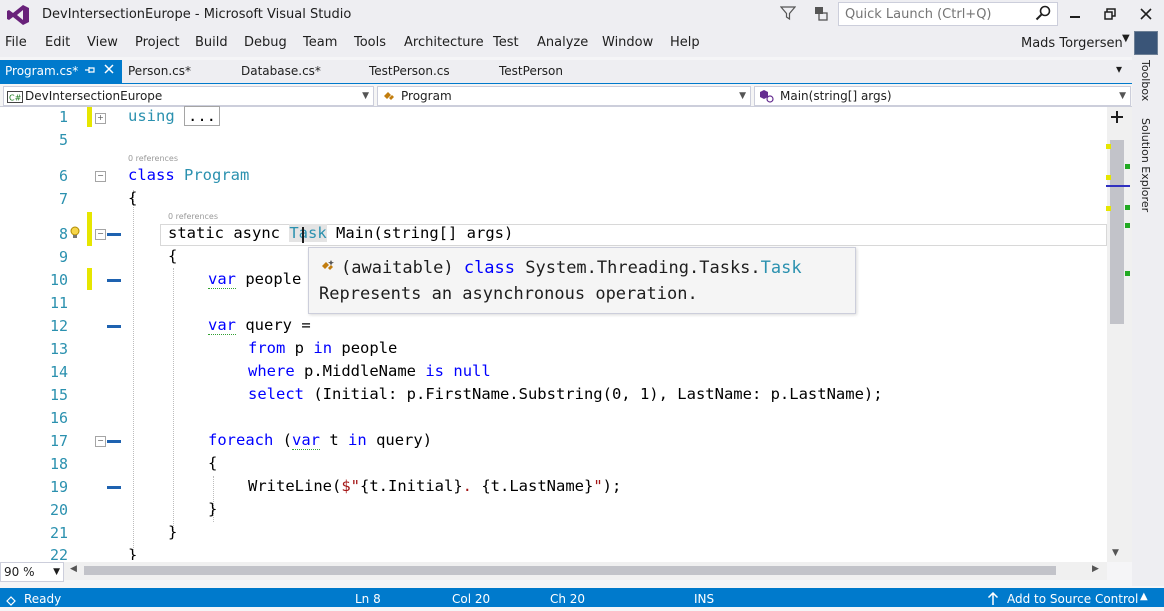 The height and width of the screenshot is (611, 1164). What do you see at coordinates (173, 532) in the screenshot?
I see `code-line-21: }` at bounding box center [173, 532].